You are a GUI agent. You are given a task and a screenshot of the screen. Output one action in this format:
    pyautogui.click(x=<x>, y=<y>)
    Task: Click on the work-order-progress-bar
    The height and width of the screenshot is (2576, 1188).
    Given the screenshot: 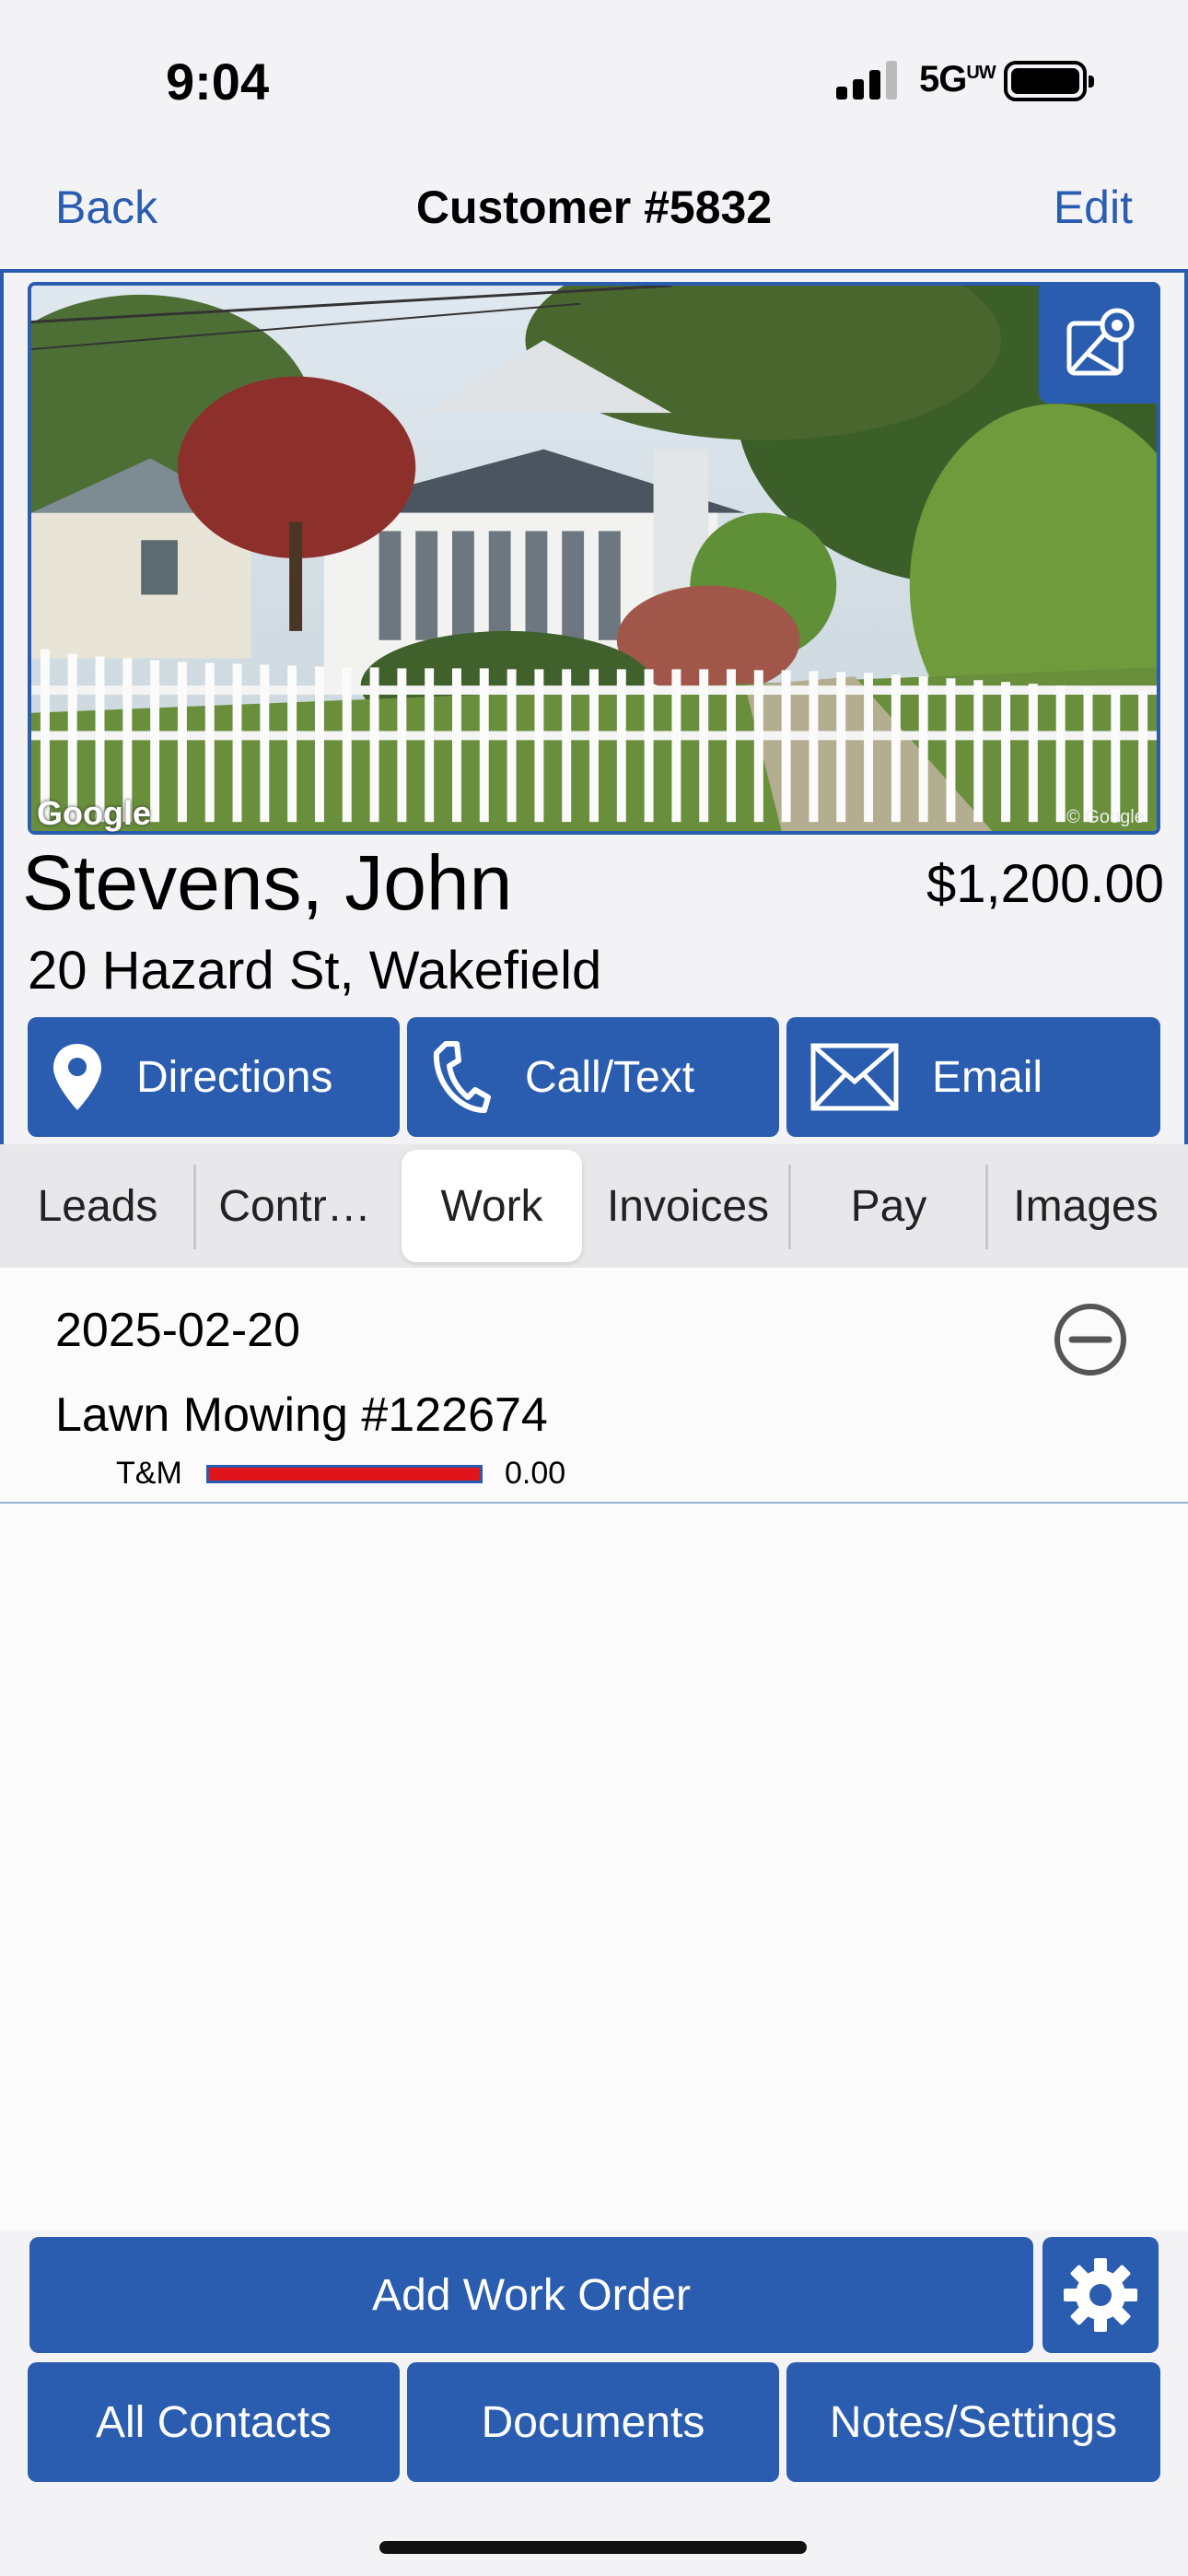 What is the action you would take?
    pyautogui.click(x=344, y=1474)
    